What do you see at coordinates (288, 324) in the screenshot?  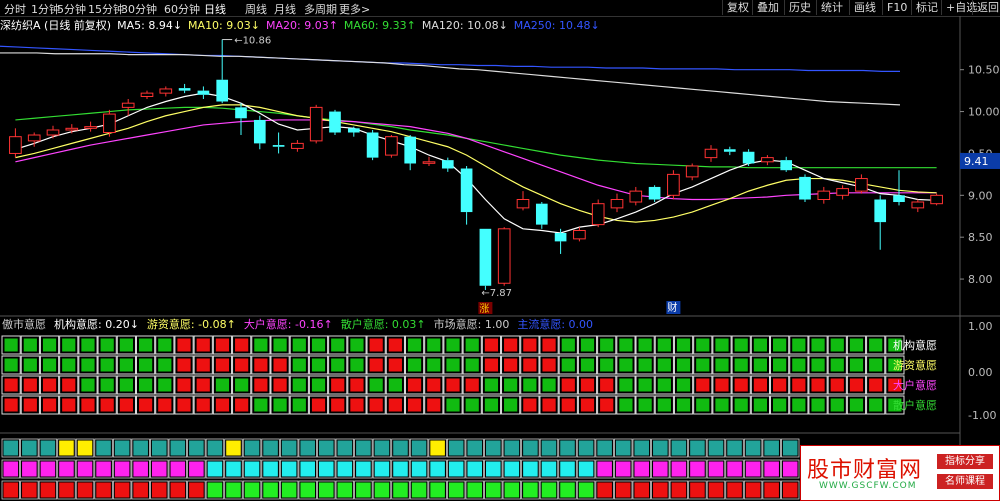 I see `indicator-legend-3: 大户意愿: -0.16↑` at bounding box center [288, 324].